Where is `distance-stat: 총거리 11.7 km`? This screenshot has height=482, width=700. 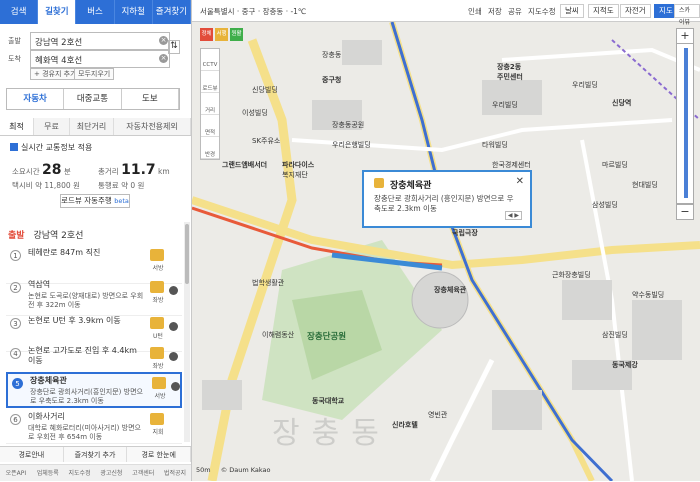
distance-stat: 총거리 11.7 km is located at coordinates (134, 170).